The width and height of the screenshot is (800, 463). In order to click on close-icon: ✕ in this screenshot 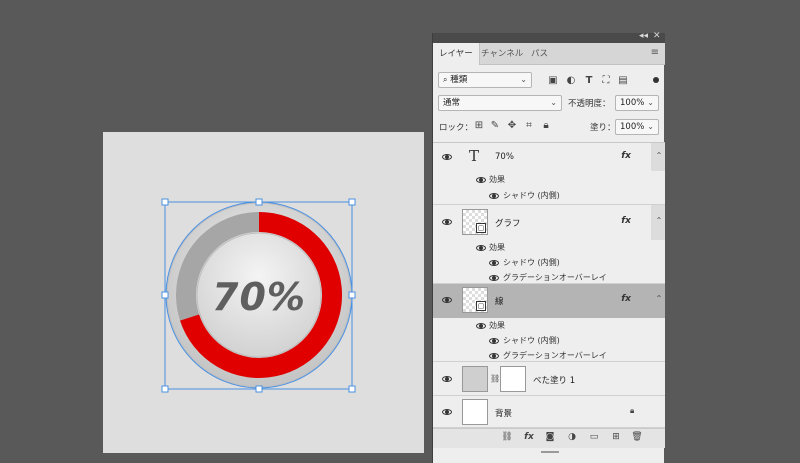, I will do `click(657, 36)`.